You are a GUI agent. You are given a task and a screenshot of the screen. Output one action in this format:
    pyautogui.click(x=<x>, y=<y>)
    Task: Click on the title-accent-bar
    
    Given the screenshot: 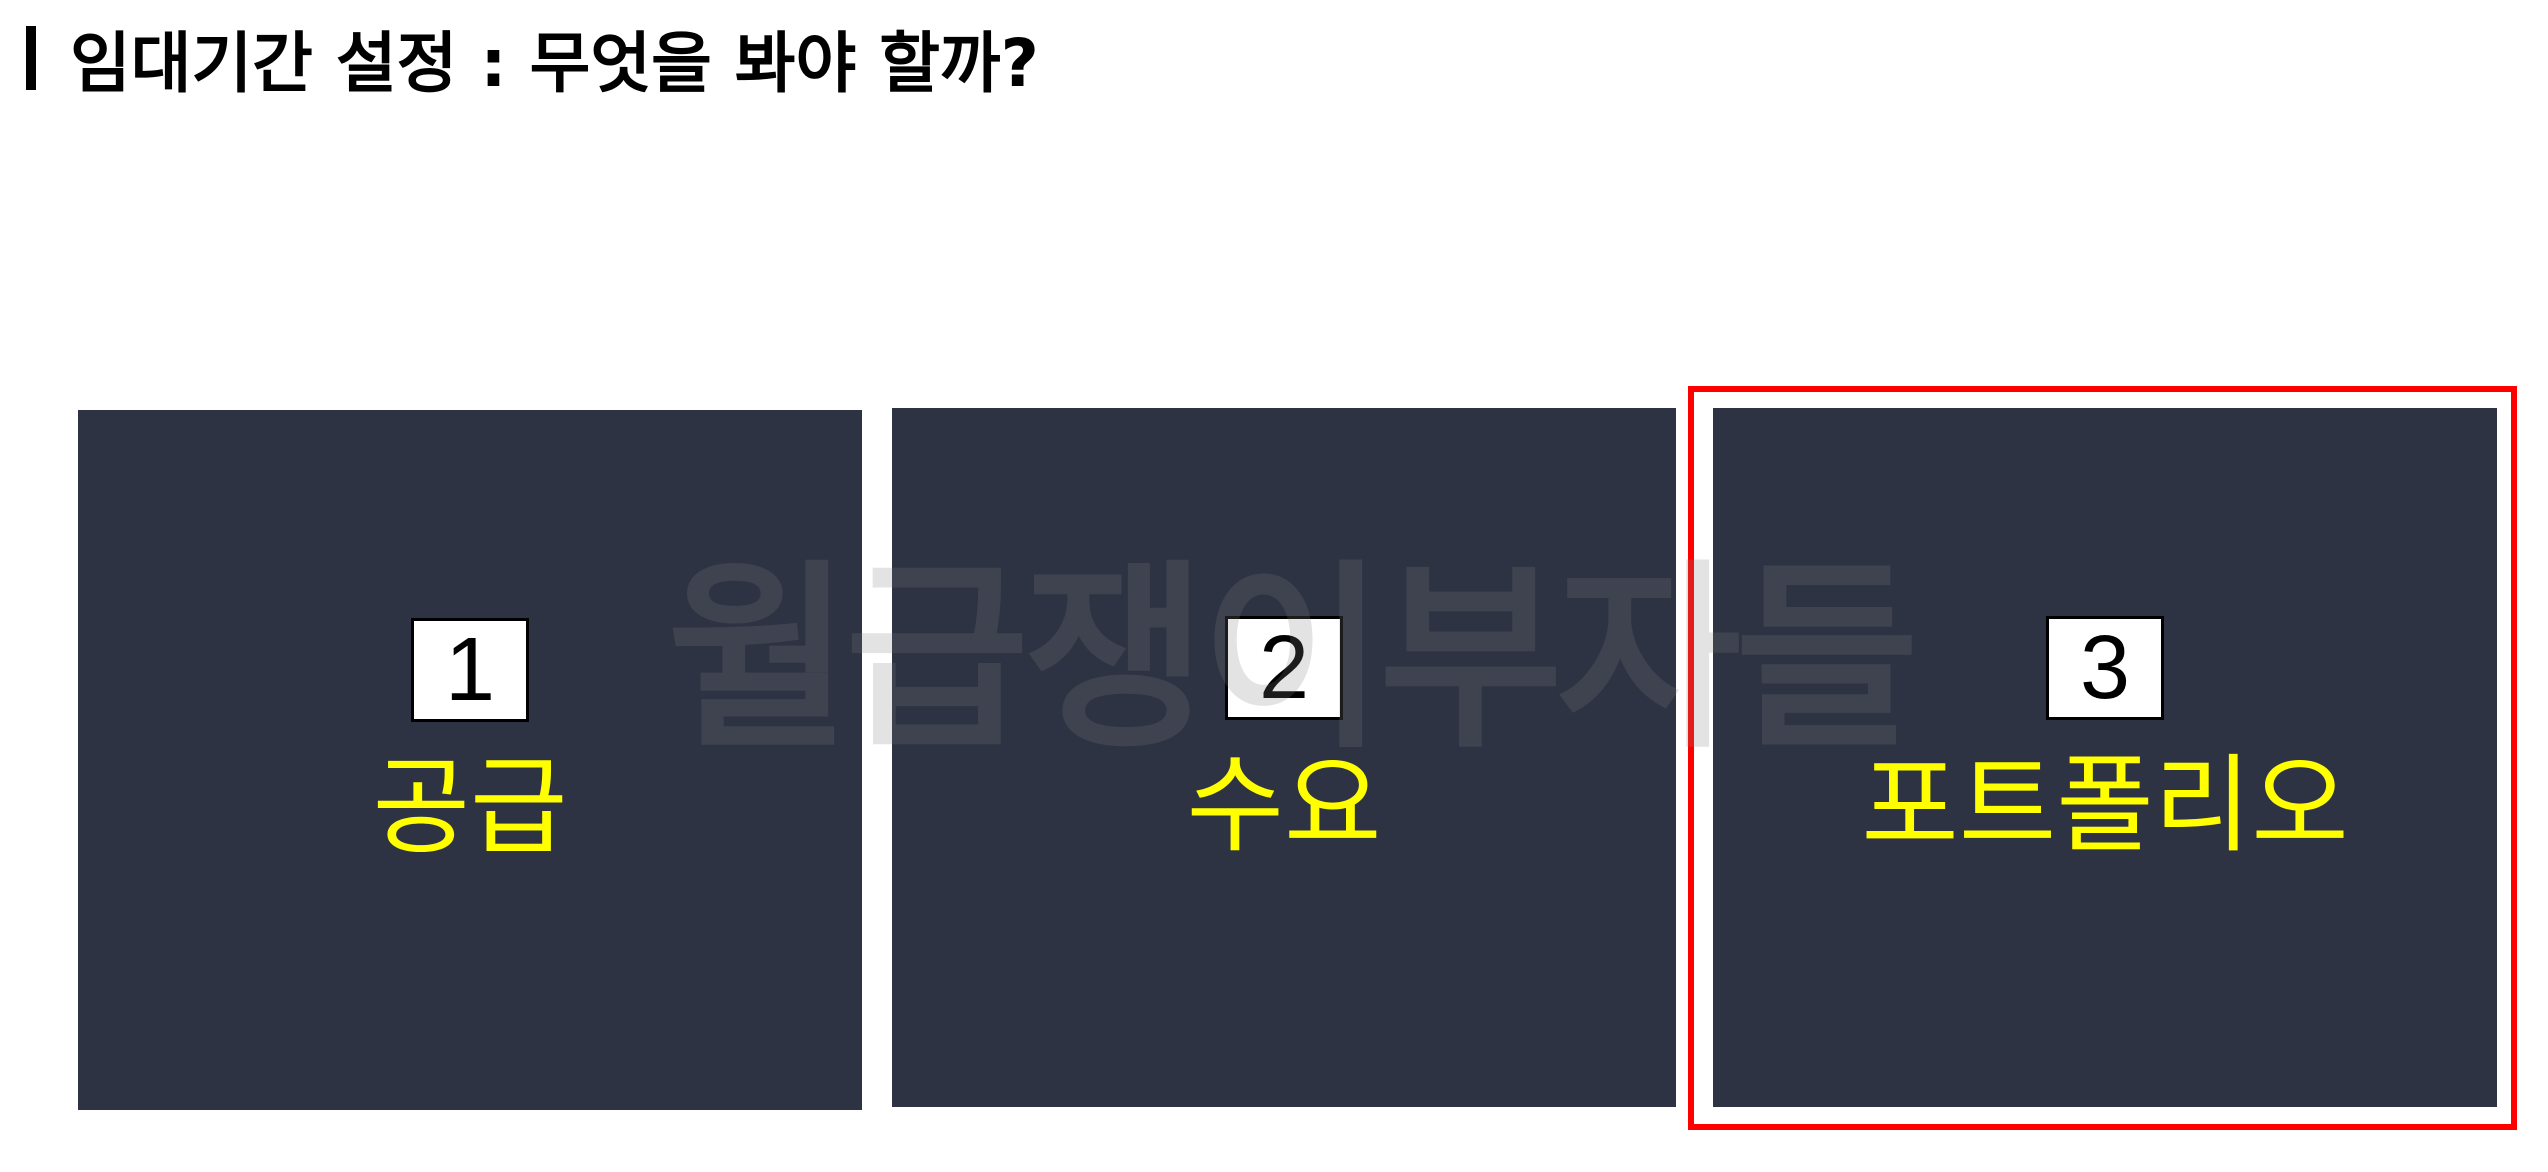 What is the action you would take?
    pyautogui.click(x=31, y=58)
    